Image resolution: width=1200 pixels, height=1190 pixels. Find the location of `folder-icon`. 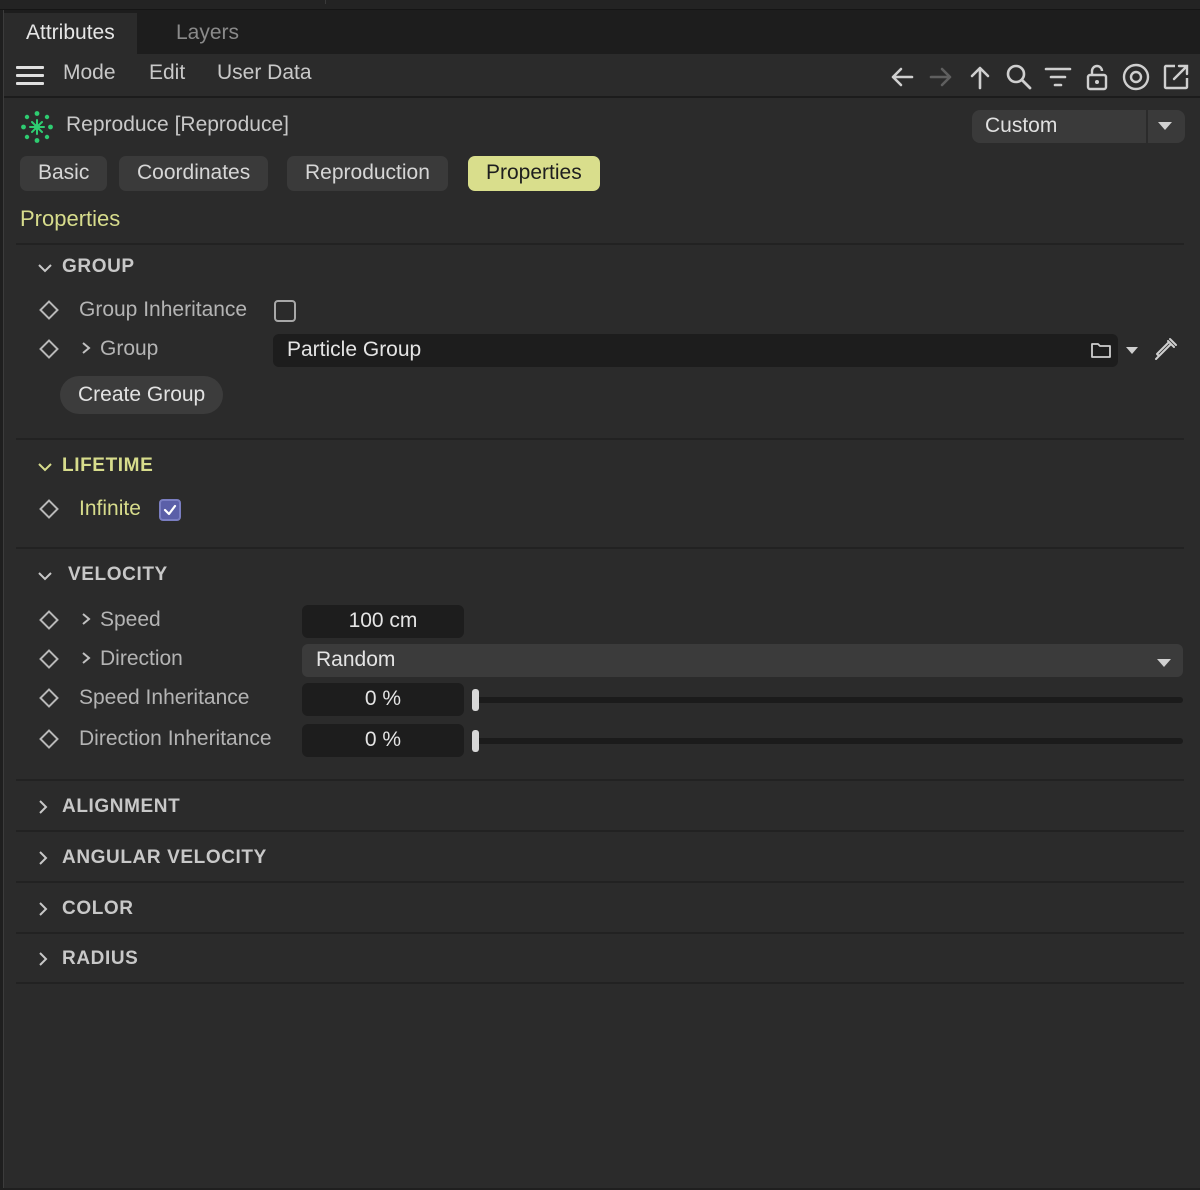

folder-icon is located at coordinates (1101, 350).